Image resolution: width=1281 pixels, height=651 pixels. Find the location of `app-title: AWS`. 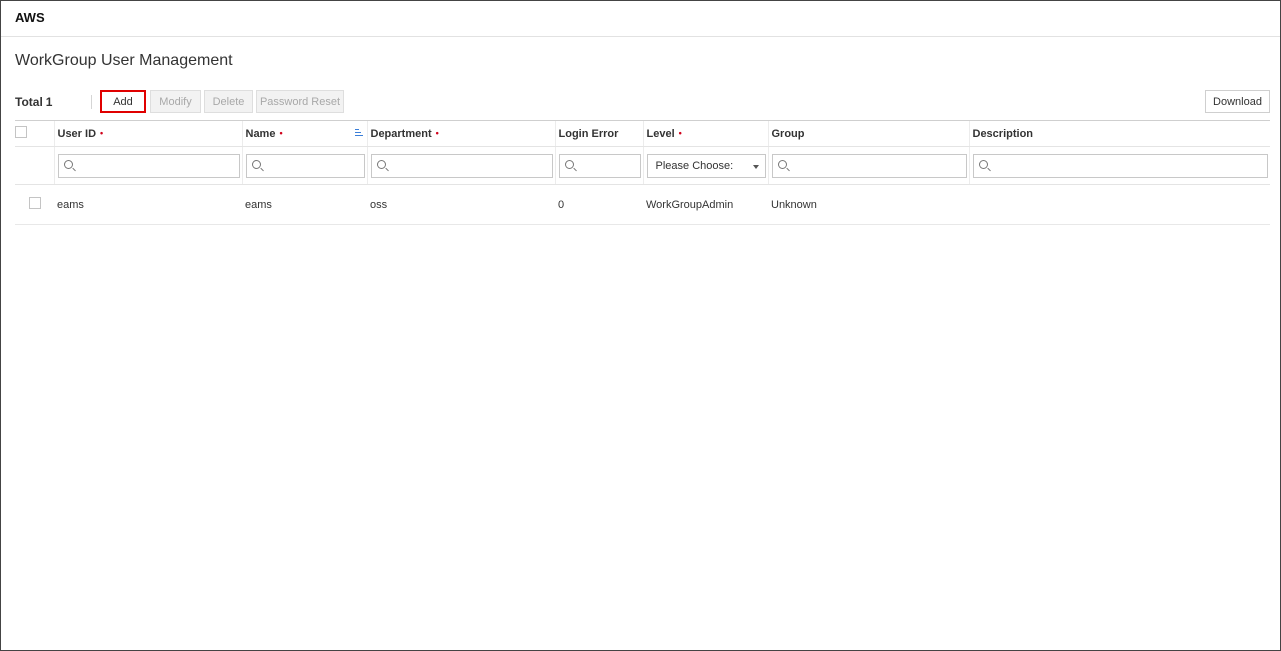

app-title: AWS is located at coordinates (30, 17).